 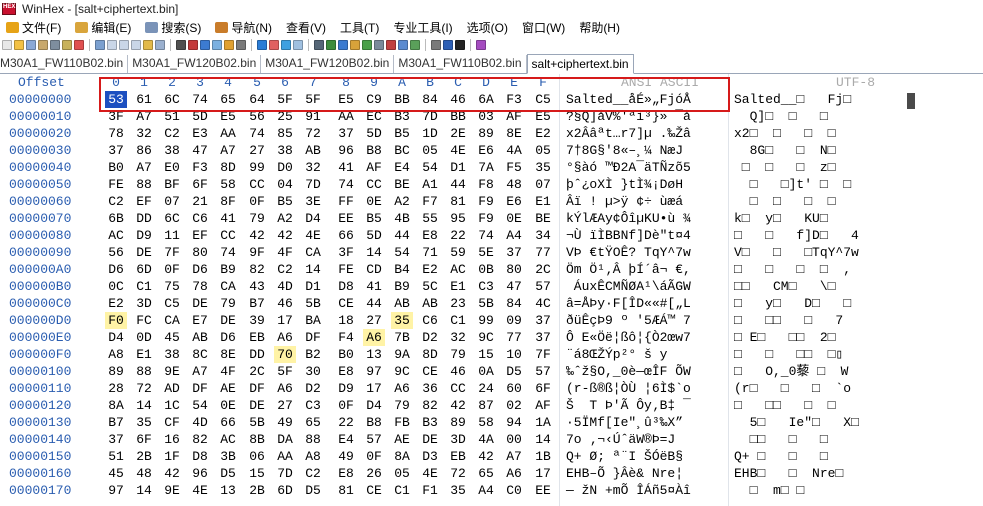 What do you see at coordinates (200, 354) in the screenshot?
I see `hex-byte: 8C` at bounding box center [200, 354].